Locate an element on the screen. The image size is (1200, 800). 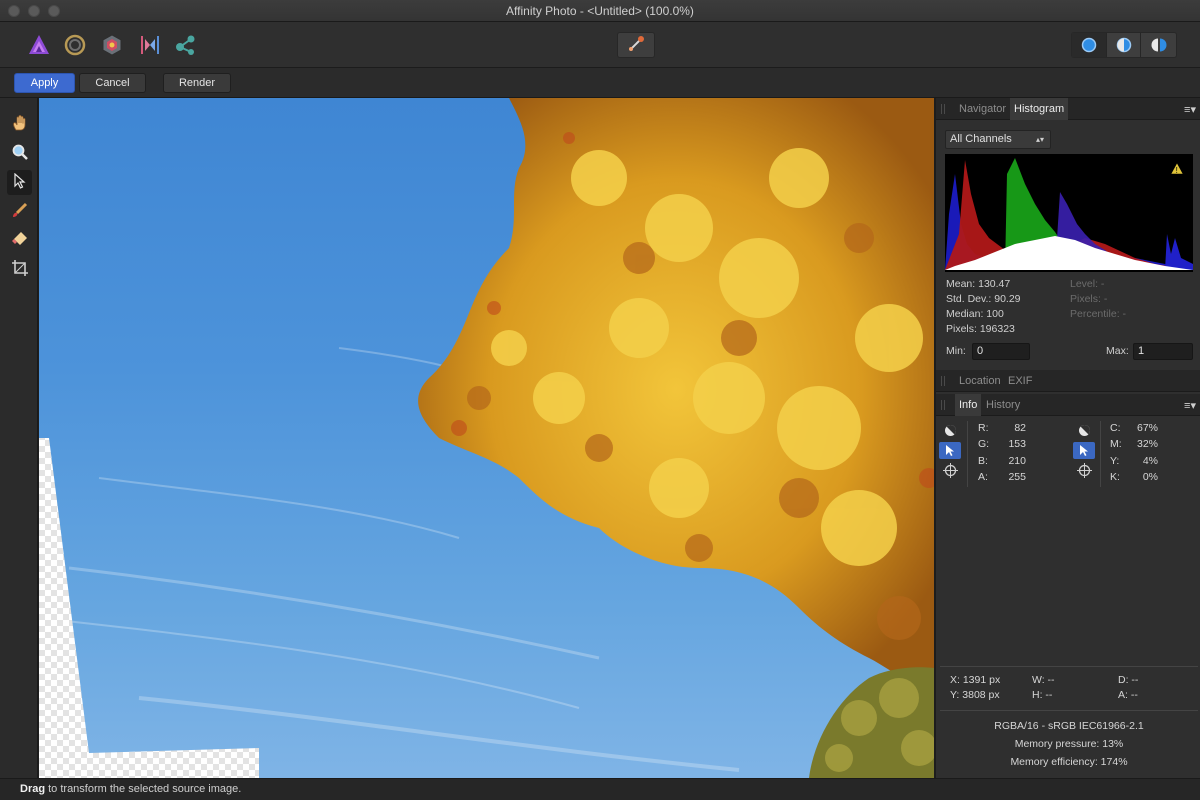
view-mode-group is located at coordinates (1124, 45).